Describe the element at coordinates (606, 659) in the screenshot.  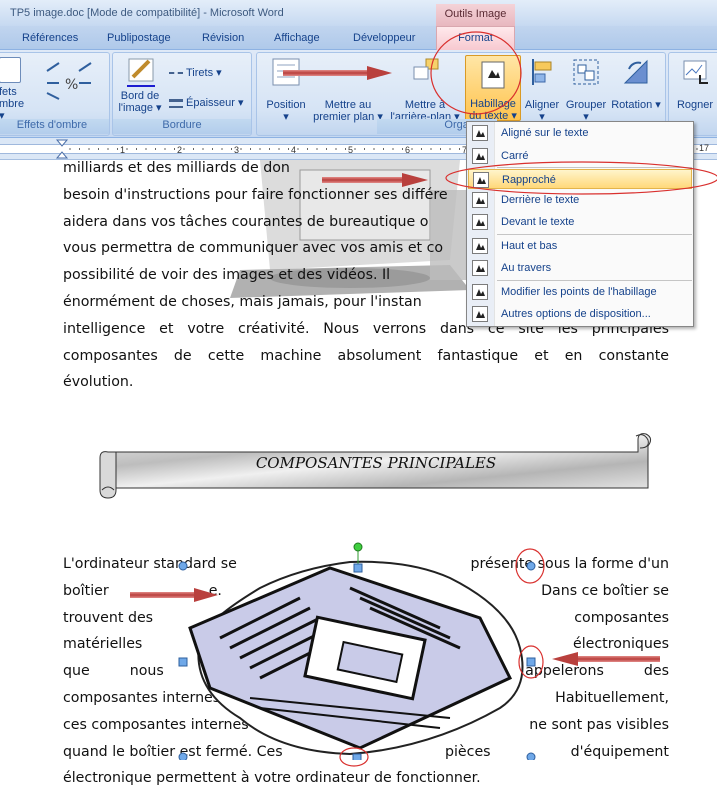
I see `annotation-arrow-image-right` at that location.